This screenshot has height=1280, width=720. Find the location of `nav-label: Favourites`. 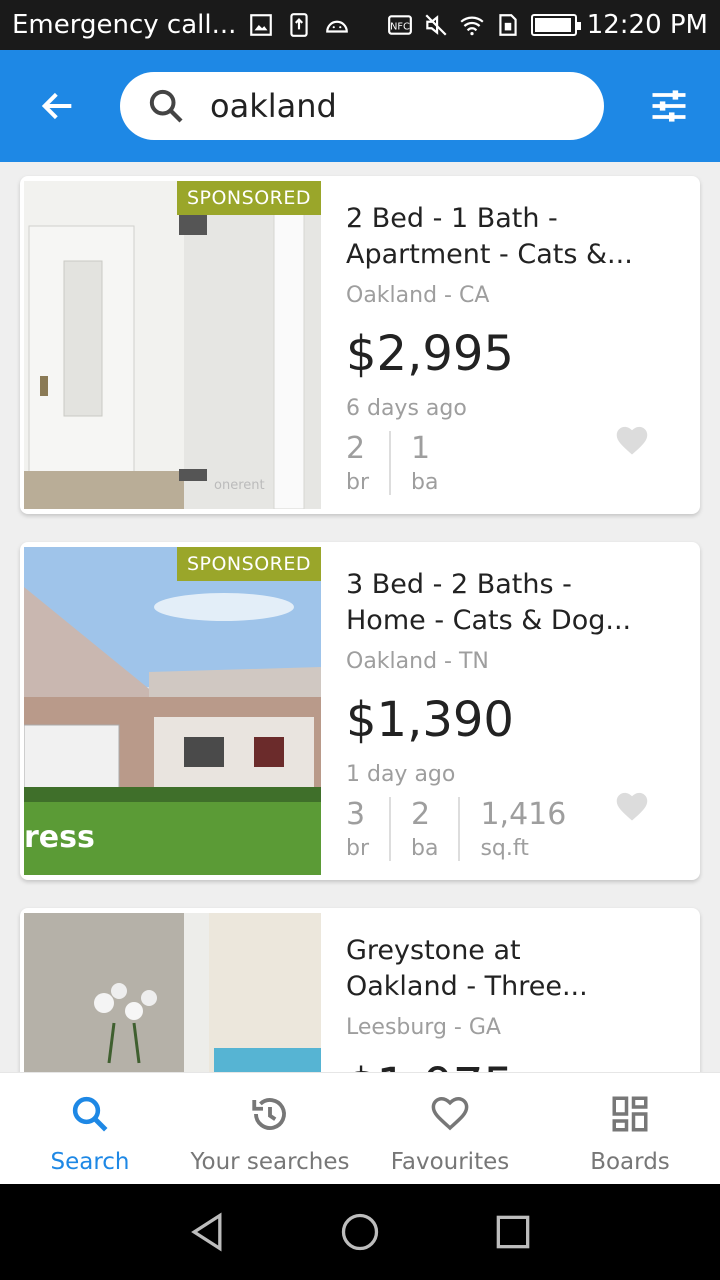

nav-label: Favourites is located at coordinates (450, 1162).